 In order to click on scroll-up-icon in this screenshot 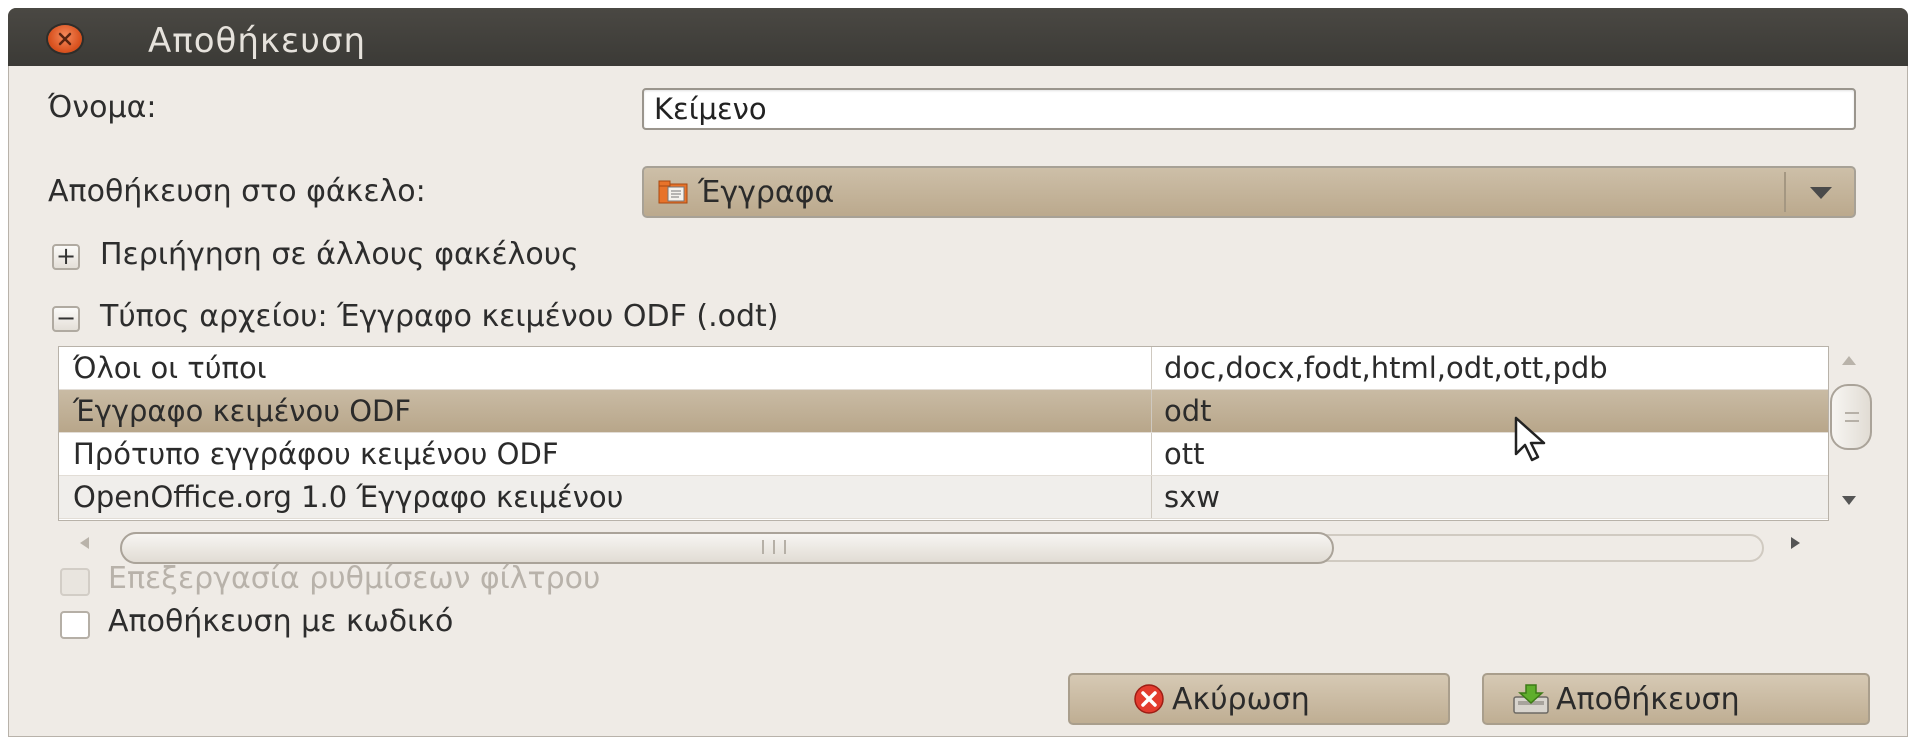, I will do `click(1849, 360)`.